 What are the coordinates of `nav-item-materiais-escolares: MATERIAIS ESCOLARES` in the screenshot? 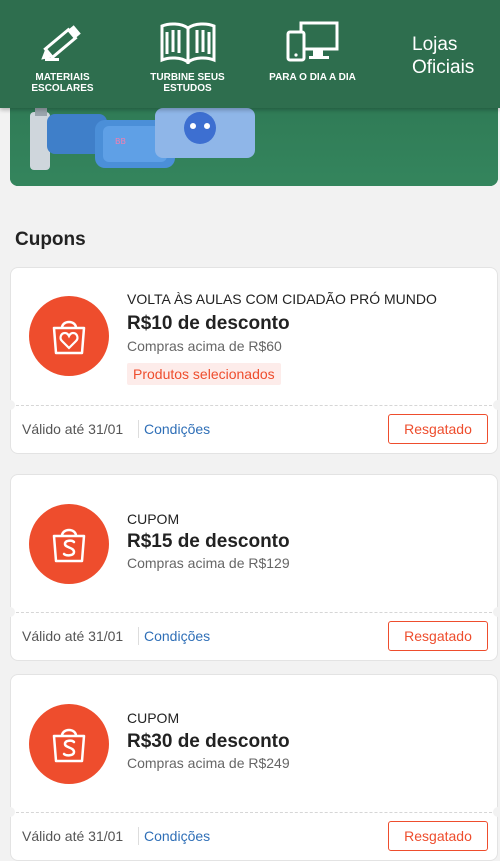 It's located at (62, 54).